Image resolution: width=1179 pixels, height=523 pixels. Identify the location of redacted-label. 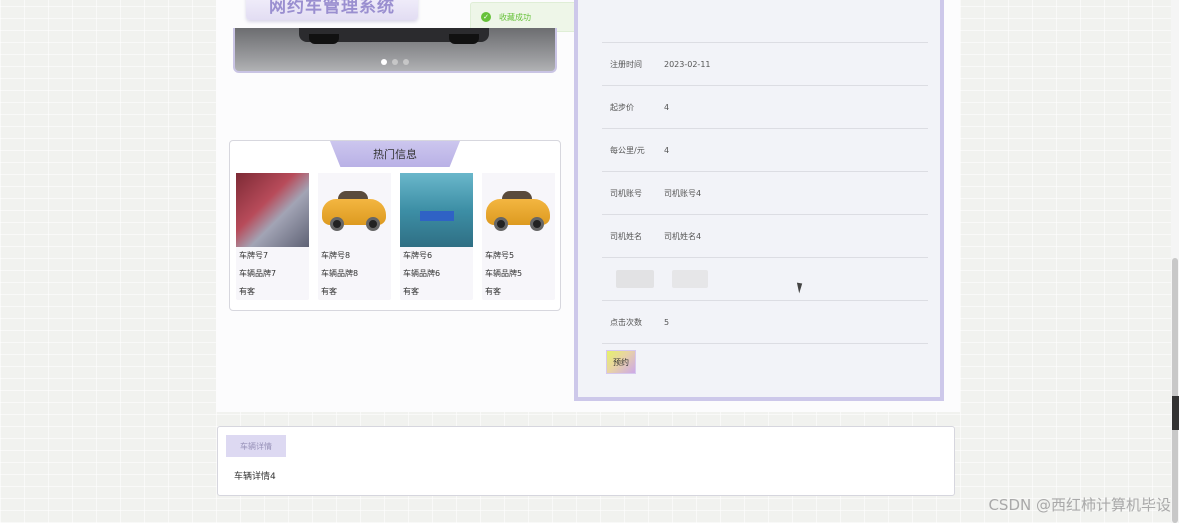
(635, 279).